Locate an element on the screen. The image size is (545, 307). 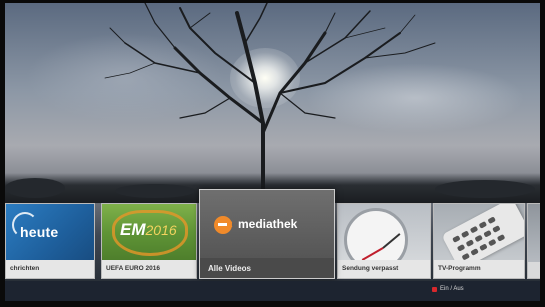
toggle-label: Ein / Aus is located at coordinates (452, 289).